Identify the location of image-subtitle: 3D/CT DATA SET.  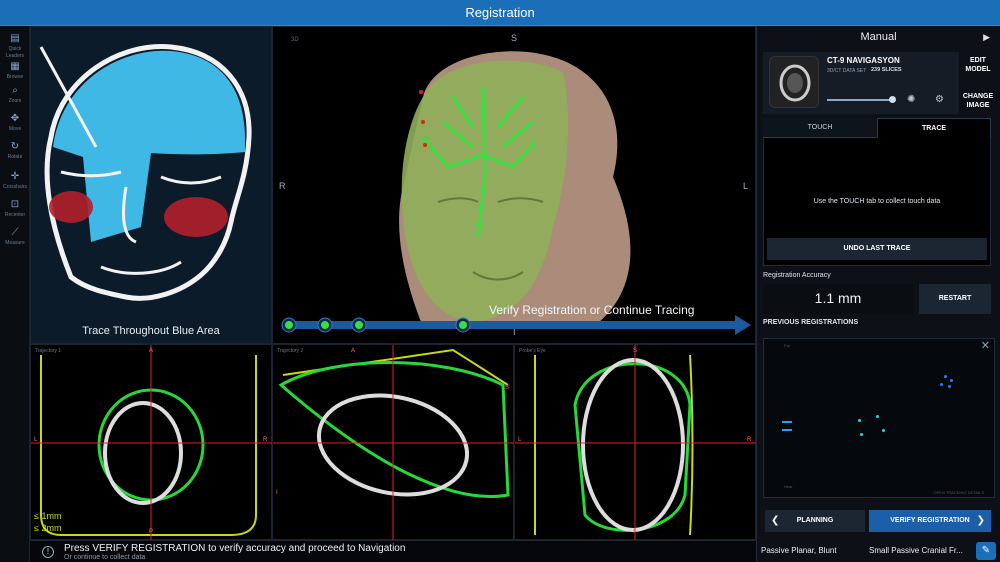
(847, 71).